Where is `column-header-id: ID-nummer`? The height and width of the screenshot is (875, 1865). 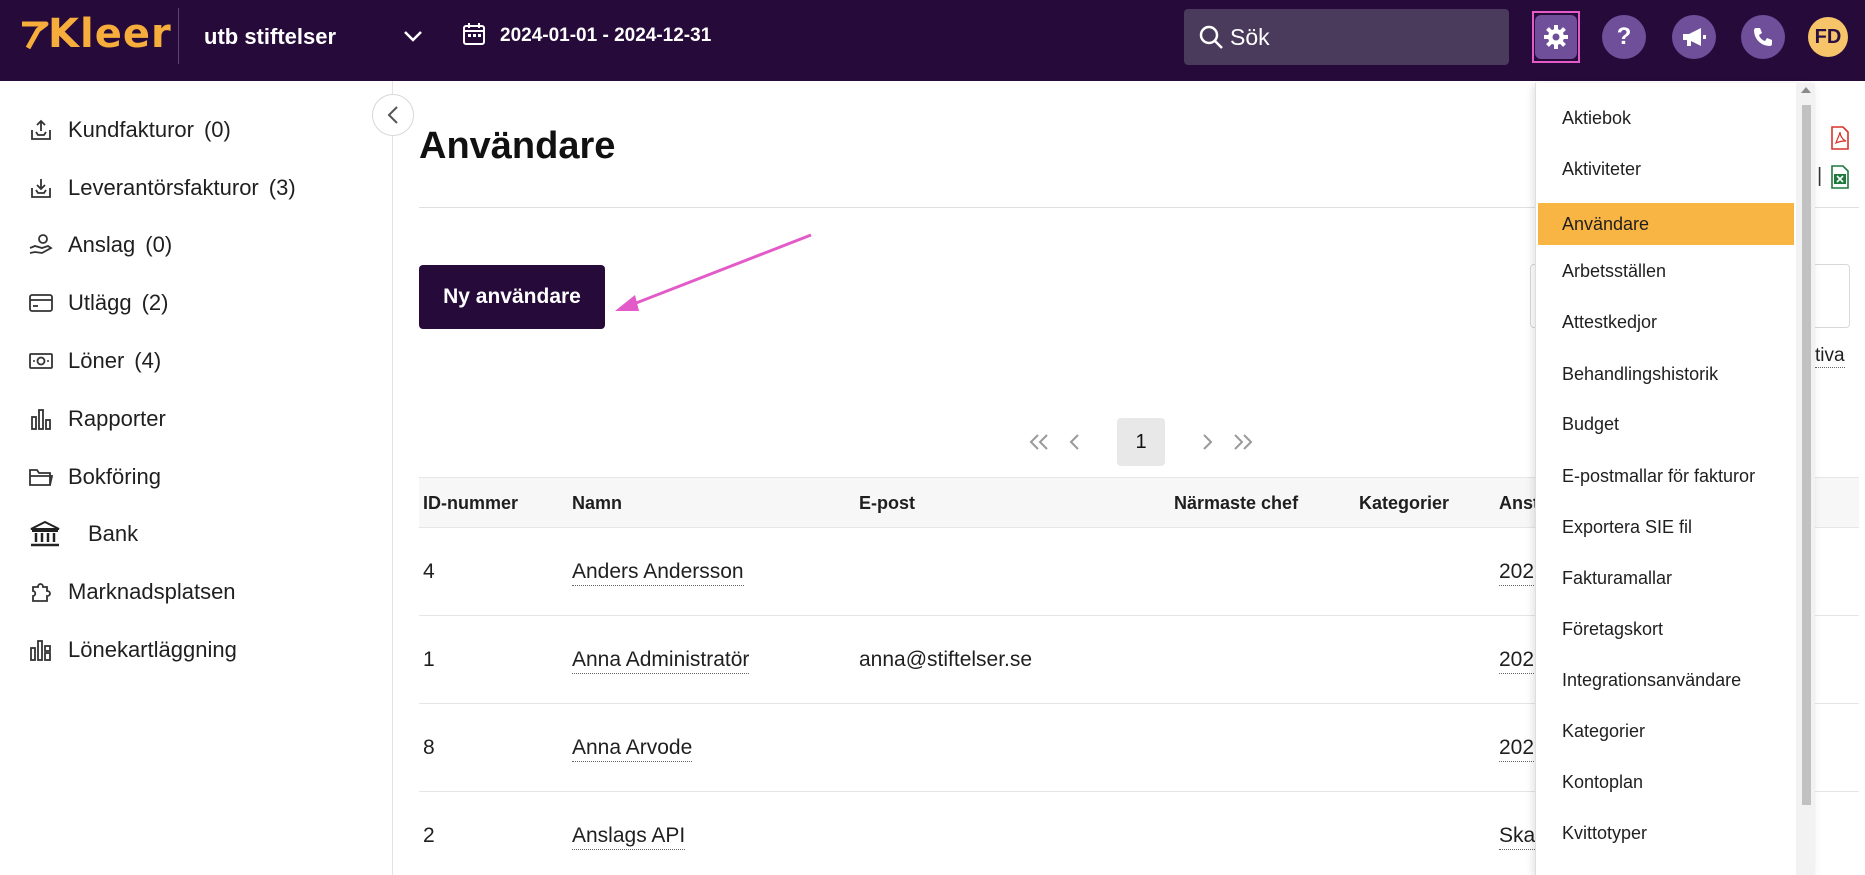 column-header-id: ID-nummer is located at coordinates (470, 503).